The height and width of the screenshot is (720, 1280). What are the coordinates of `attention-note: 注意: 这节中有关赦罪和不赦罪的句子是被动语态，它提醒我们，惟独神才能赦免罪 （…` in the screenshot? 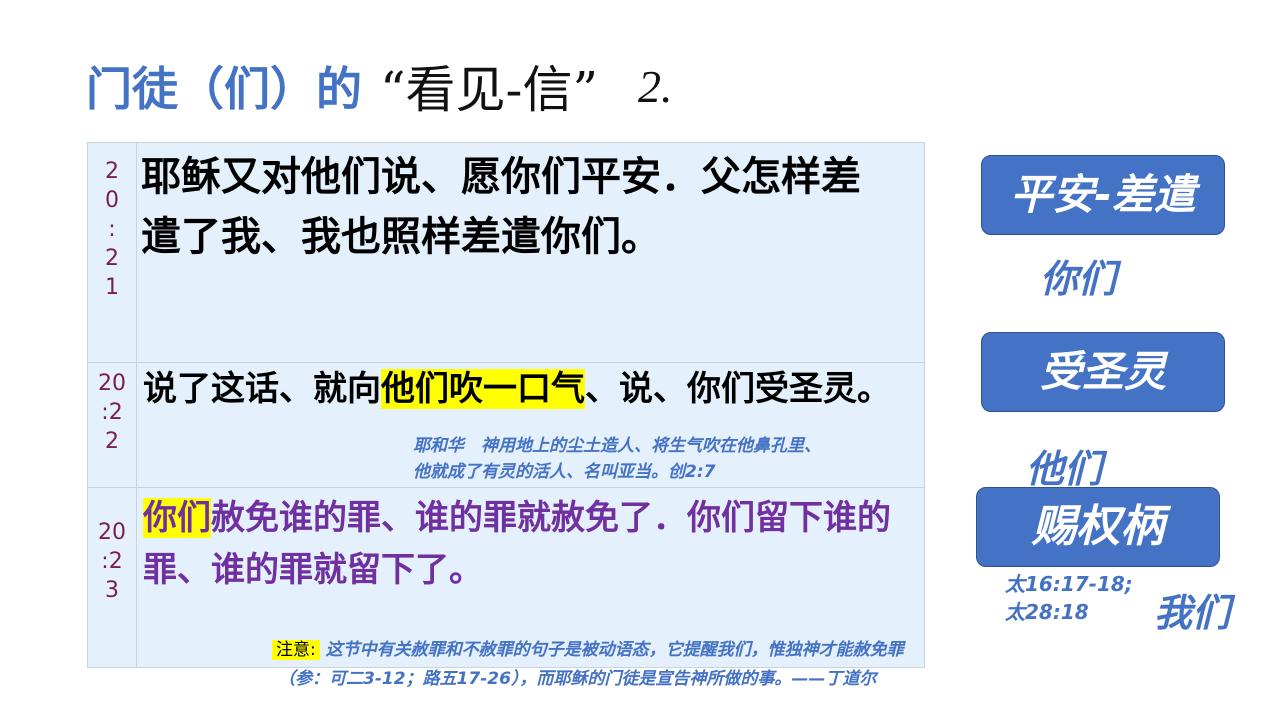 It's located at (588, 665).